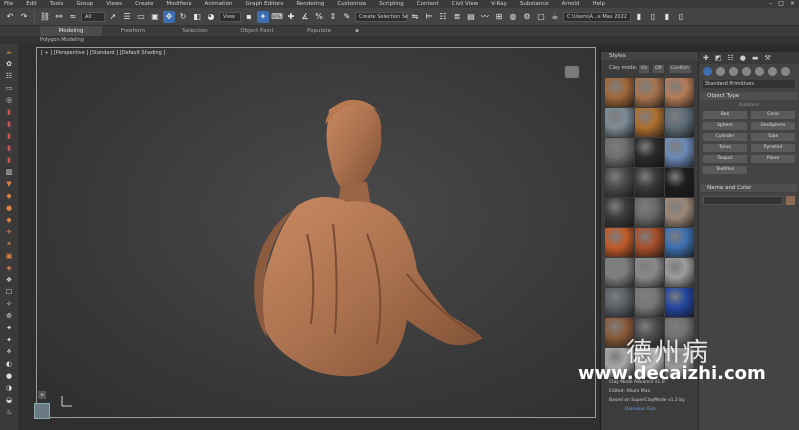  What do you see at coordinates (9, 183) in the screenshot?
I see `tool-g-icon: ▼` at bounding box center [9, 183].